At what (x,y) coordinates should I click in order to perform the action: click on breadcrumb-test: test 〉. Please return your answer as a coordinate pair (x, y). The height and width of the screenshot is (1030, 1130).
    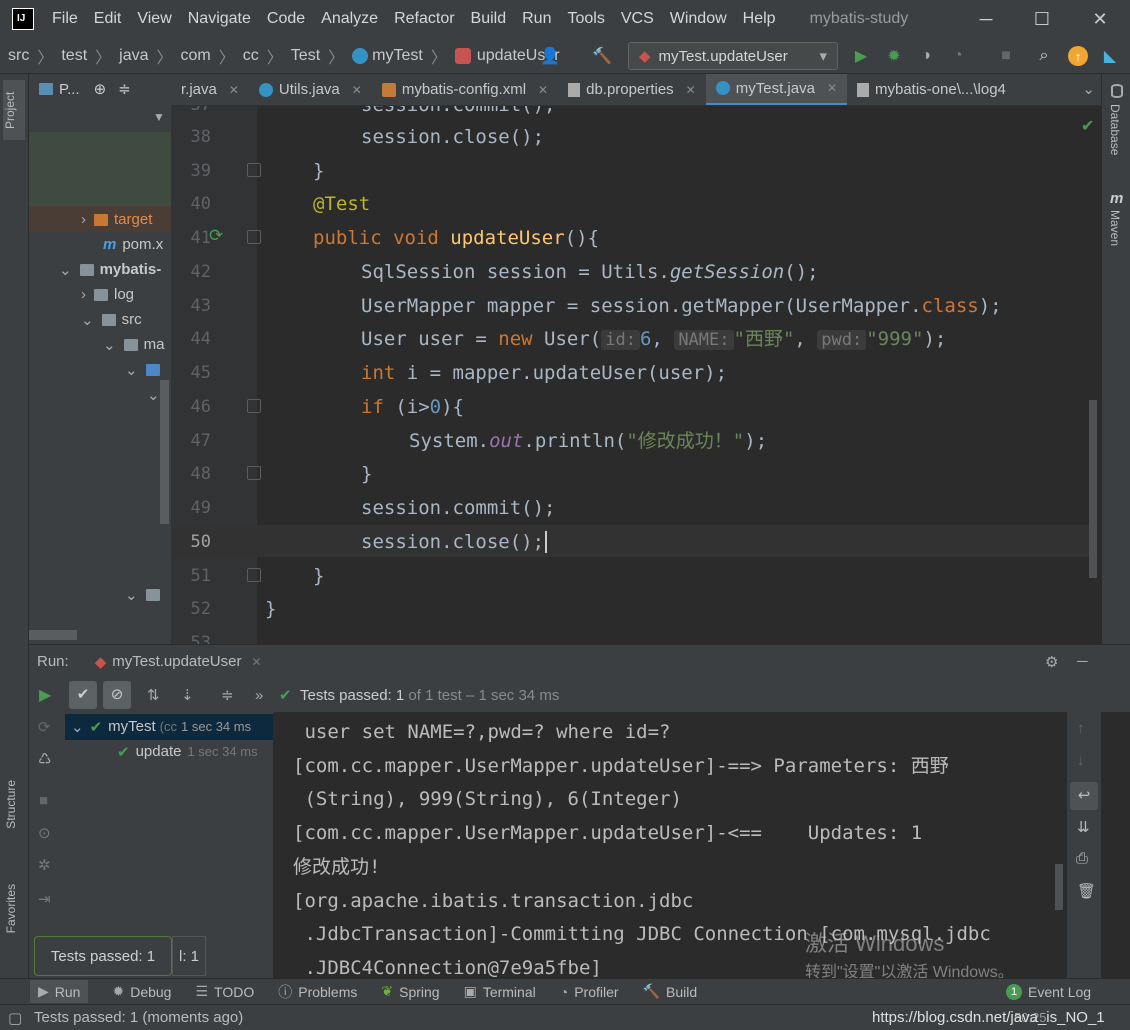
    Looking at the image, I should click on (86, 56).